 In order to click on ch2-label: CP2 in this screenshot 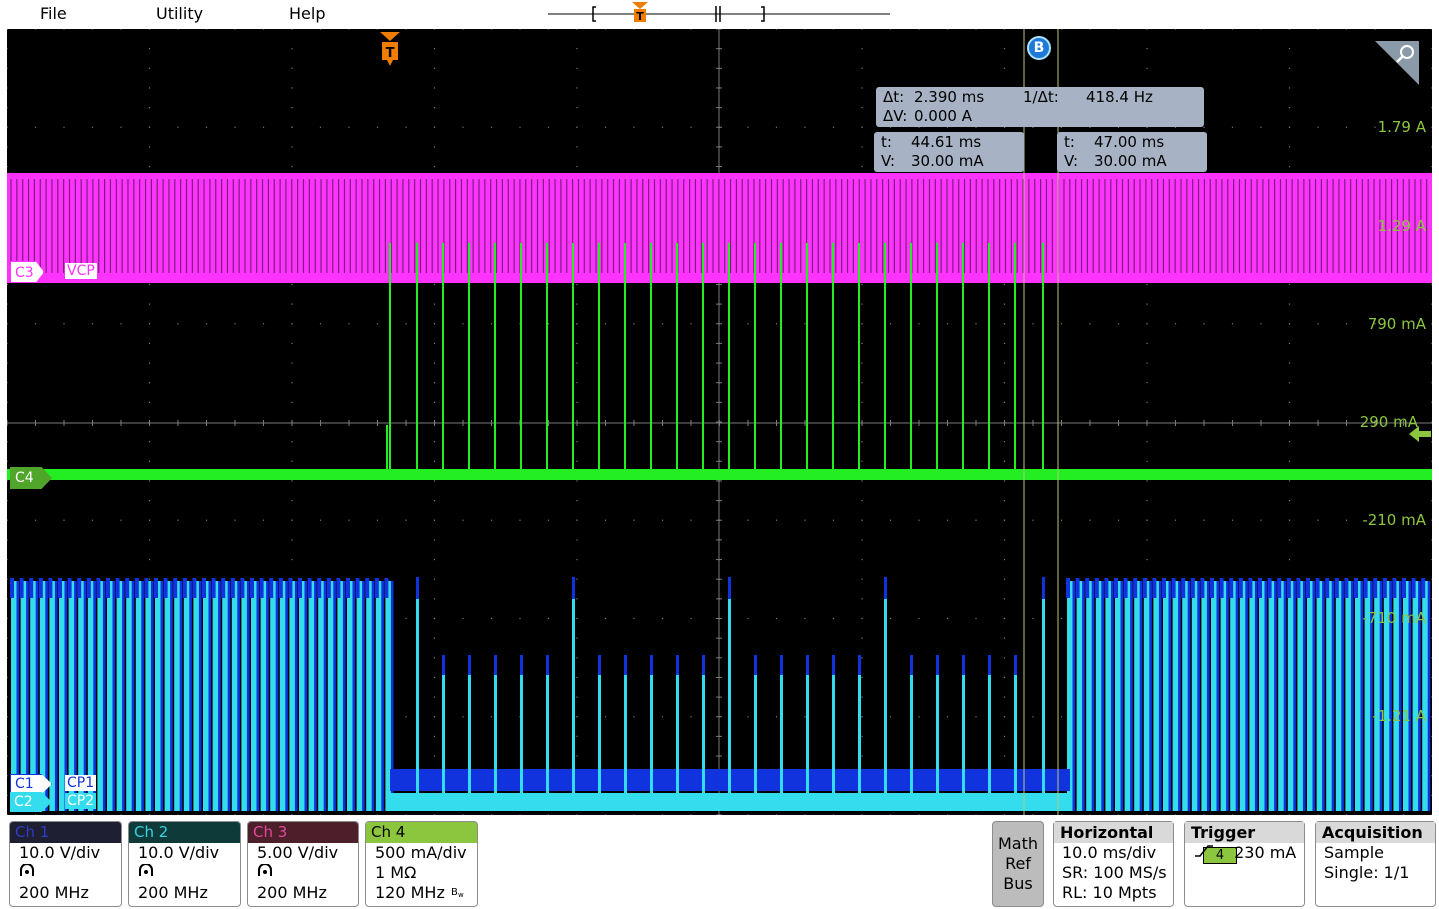, I will do `click(81, 801)`.